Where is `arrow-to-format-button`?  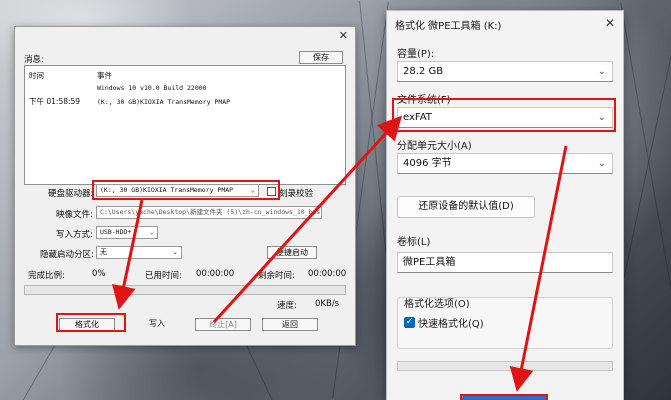
arrow-to-format-button is located at coordinates (127, 254).